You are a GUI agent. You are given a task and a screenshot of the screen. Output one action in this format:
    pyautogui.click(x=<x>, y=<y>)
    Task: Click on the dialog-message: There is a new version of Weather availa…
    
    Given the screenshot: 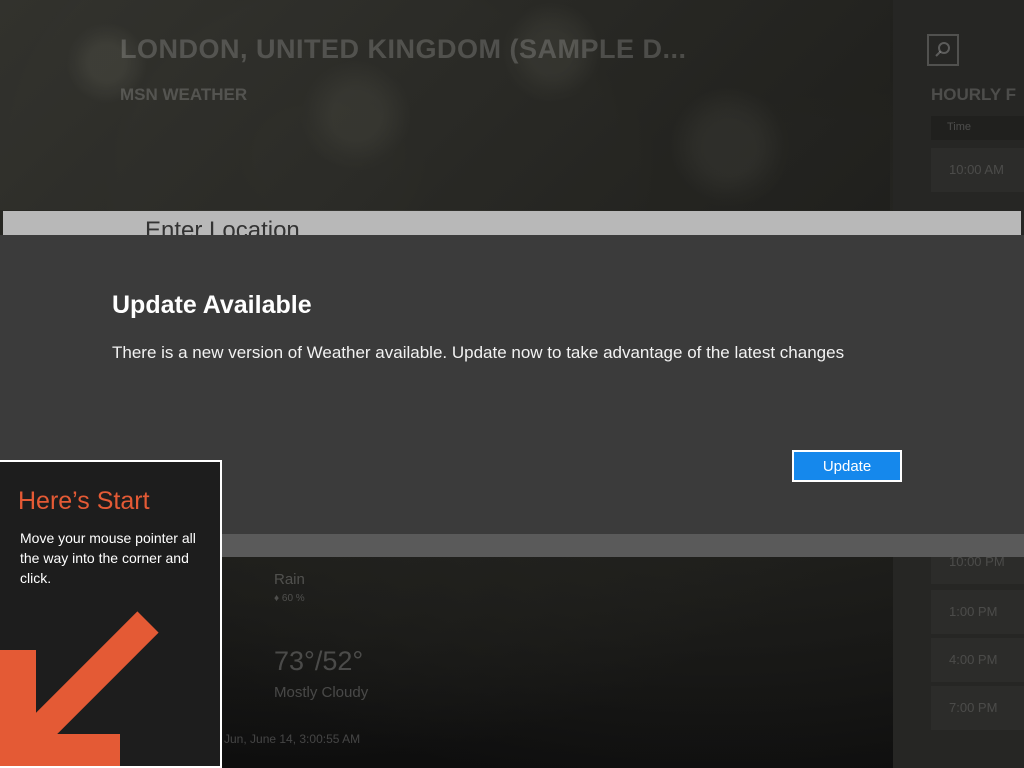 What is the action you would take?
    pyautogui.click(x=478, y=352)
    